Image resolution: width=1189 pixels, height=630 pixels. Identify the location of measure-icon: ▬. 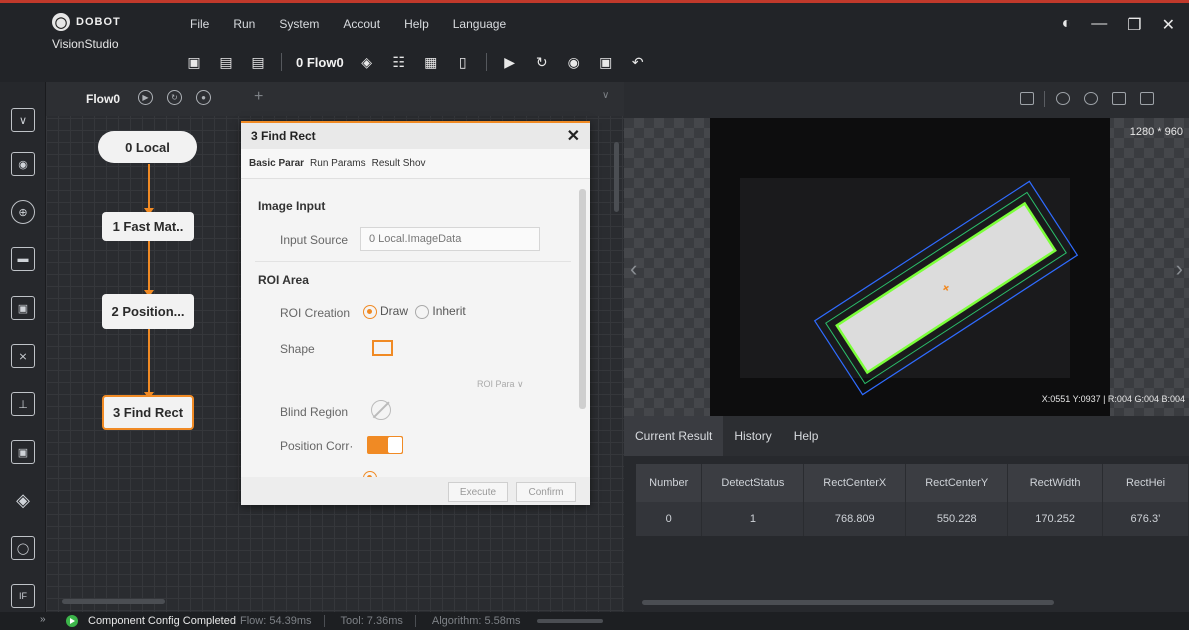
(23, 259).